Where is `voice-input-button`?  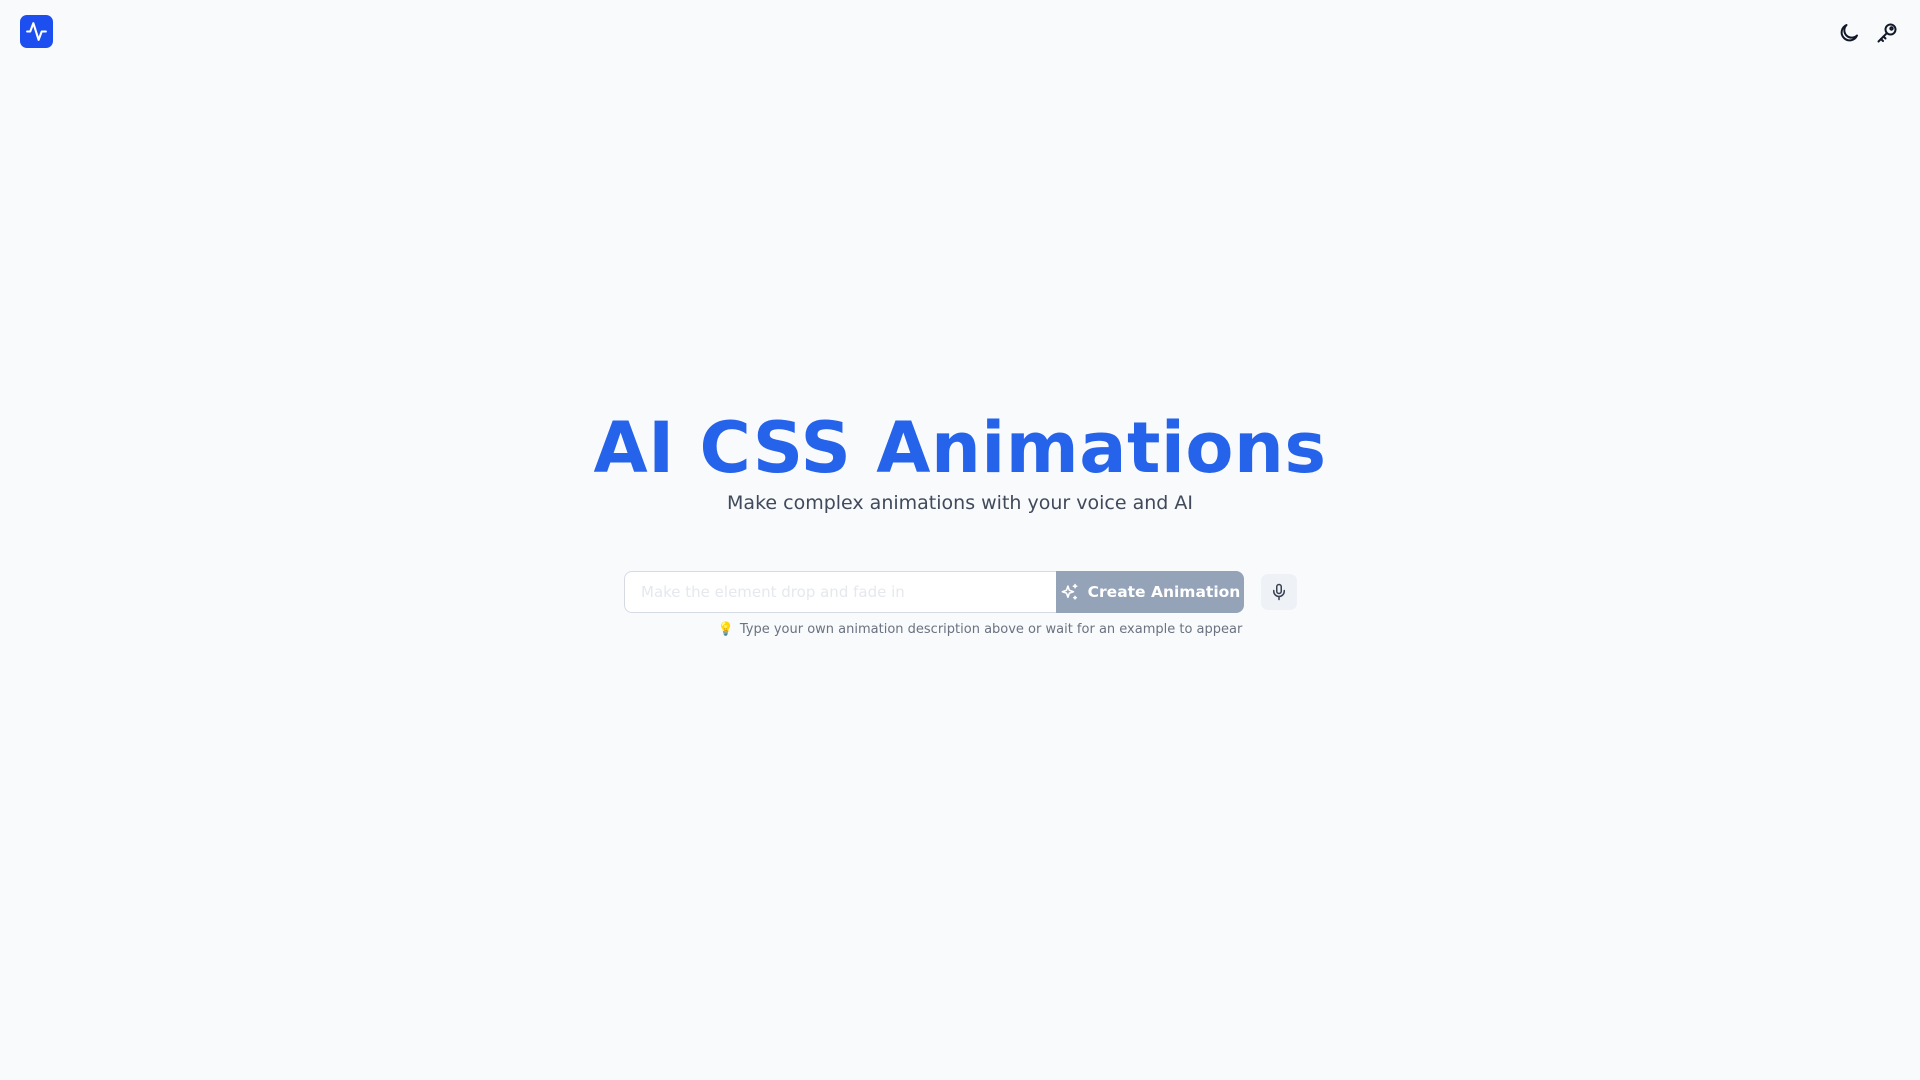
voice-input-button is located at coordinates (1279, 592).